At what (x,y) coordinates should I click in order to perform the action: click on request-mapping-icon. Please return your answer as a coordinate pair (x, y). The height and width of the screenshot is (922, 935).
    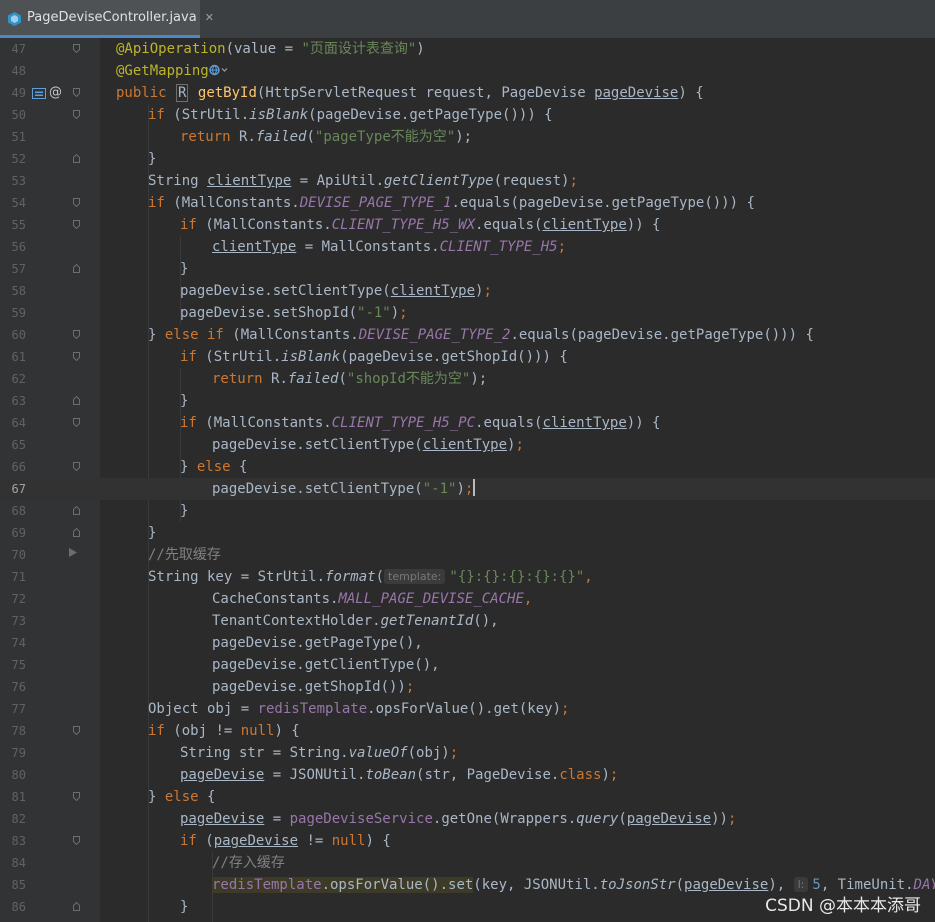
    Looking at the image, I should click on (39, 93).